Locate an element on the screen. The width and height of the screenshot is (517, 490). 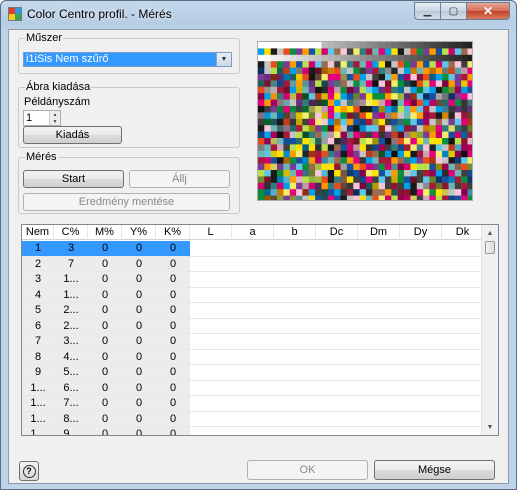
table-row: 4 1... 0 0 0 is located at coordinates (253, 295).